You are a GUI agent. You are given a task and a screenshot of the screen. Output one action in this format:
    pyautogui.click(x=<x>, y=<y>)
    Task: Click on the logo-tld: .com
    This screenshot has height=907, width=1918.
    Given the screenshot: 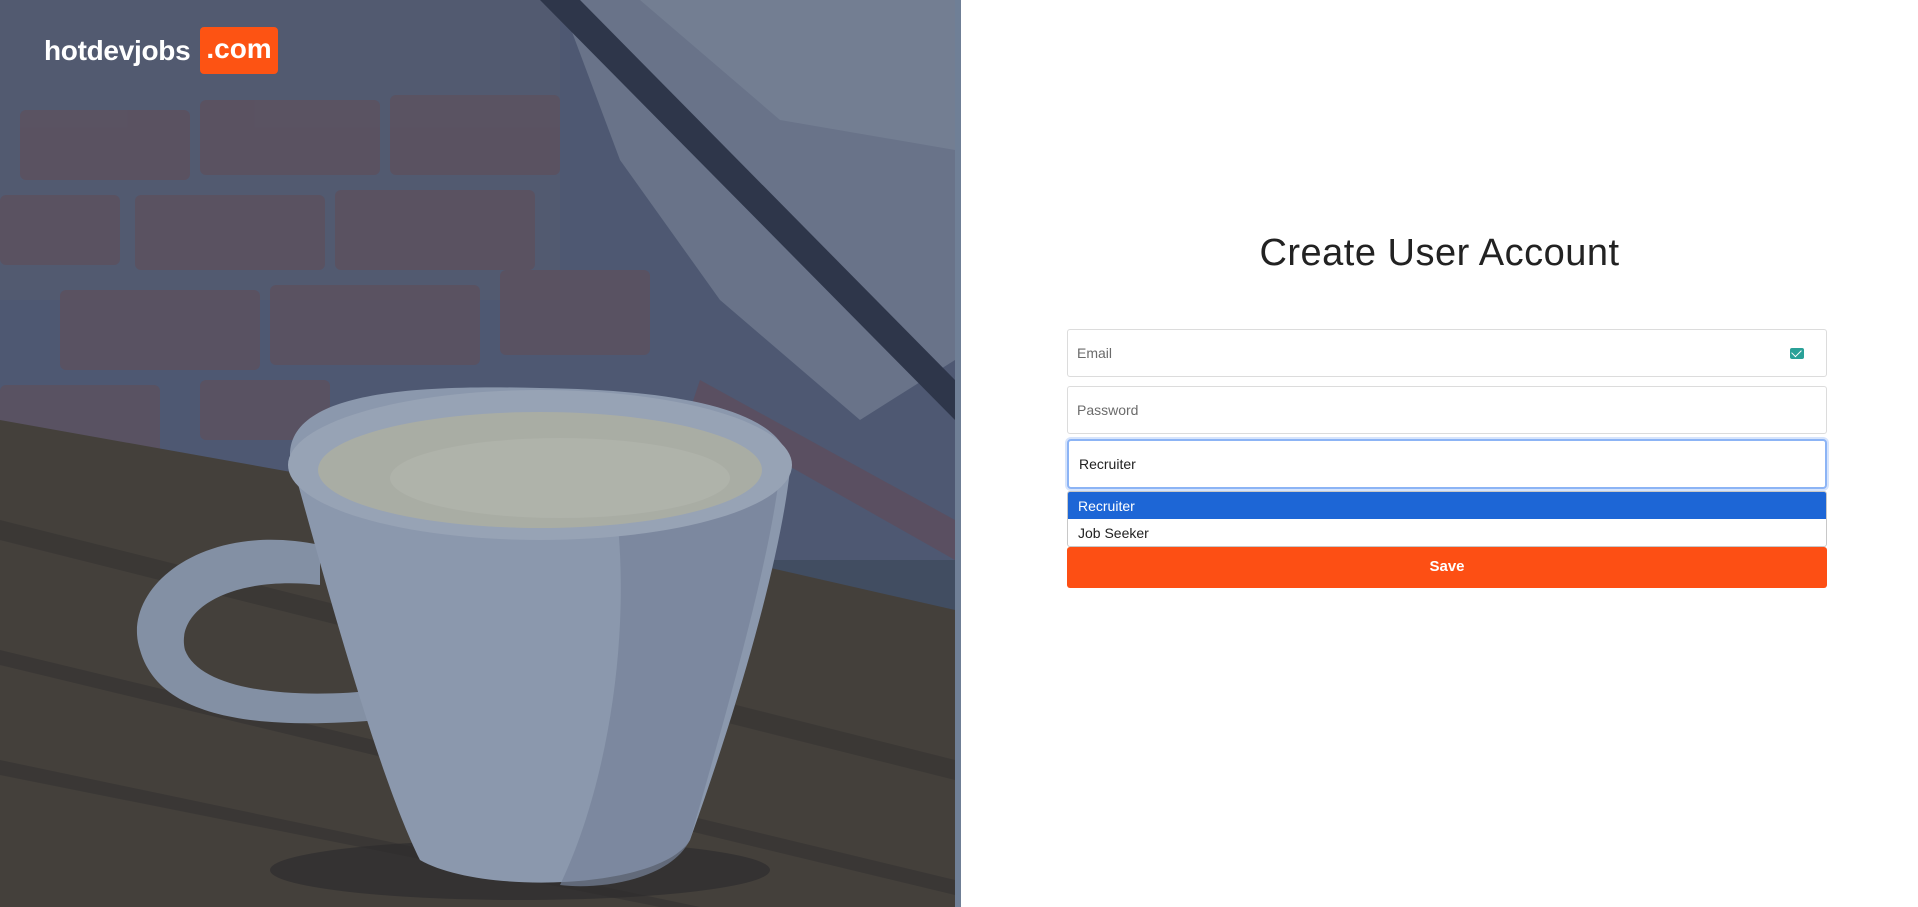 What is the action you would take?
    pyautogui.click(x=239, y=50)
    